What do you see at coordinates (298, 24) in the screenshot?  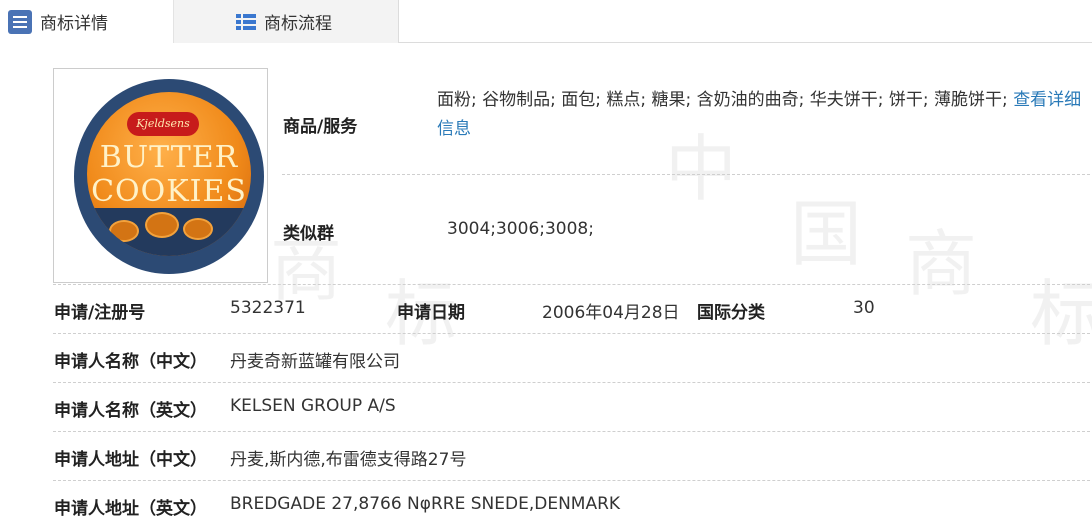 I see `tab-label: 商标流程` at bounding box center [298, 24].